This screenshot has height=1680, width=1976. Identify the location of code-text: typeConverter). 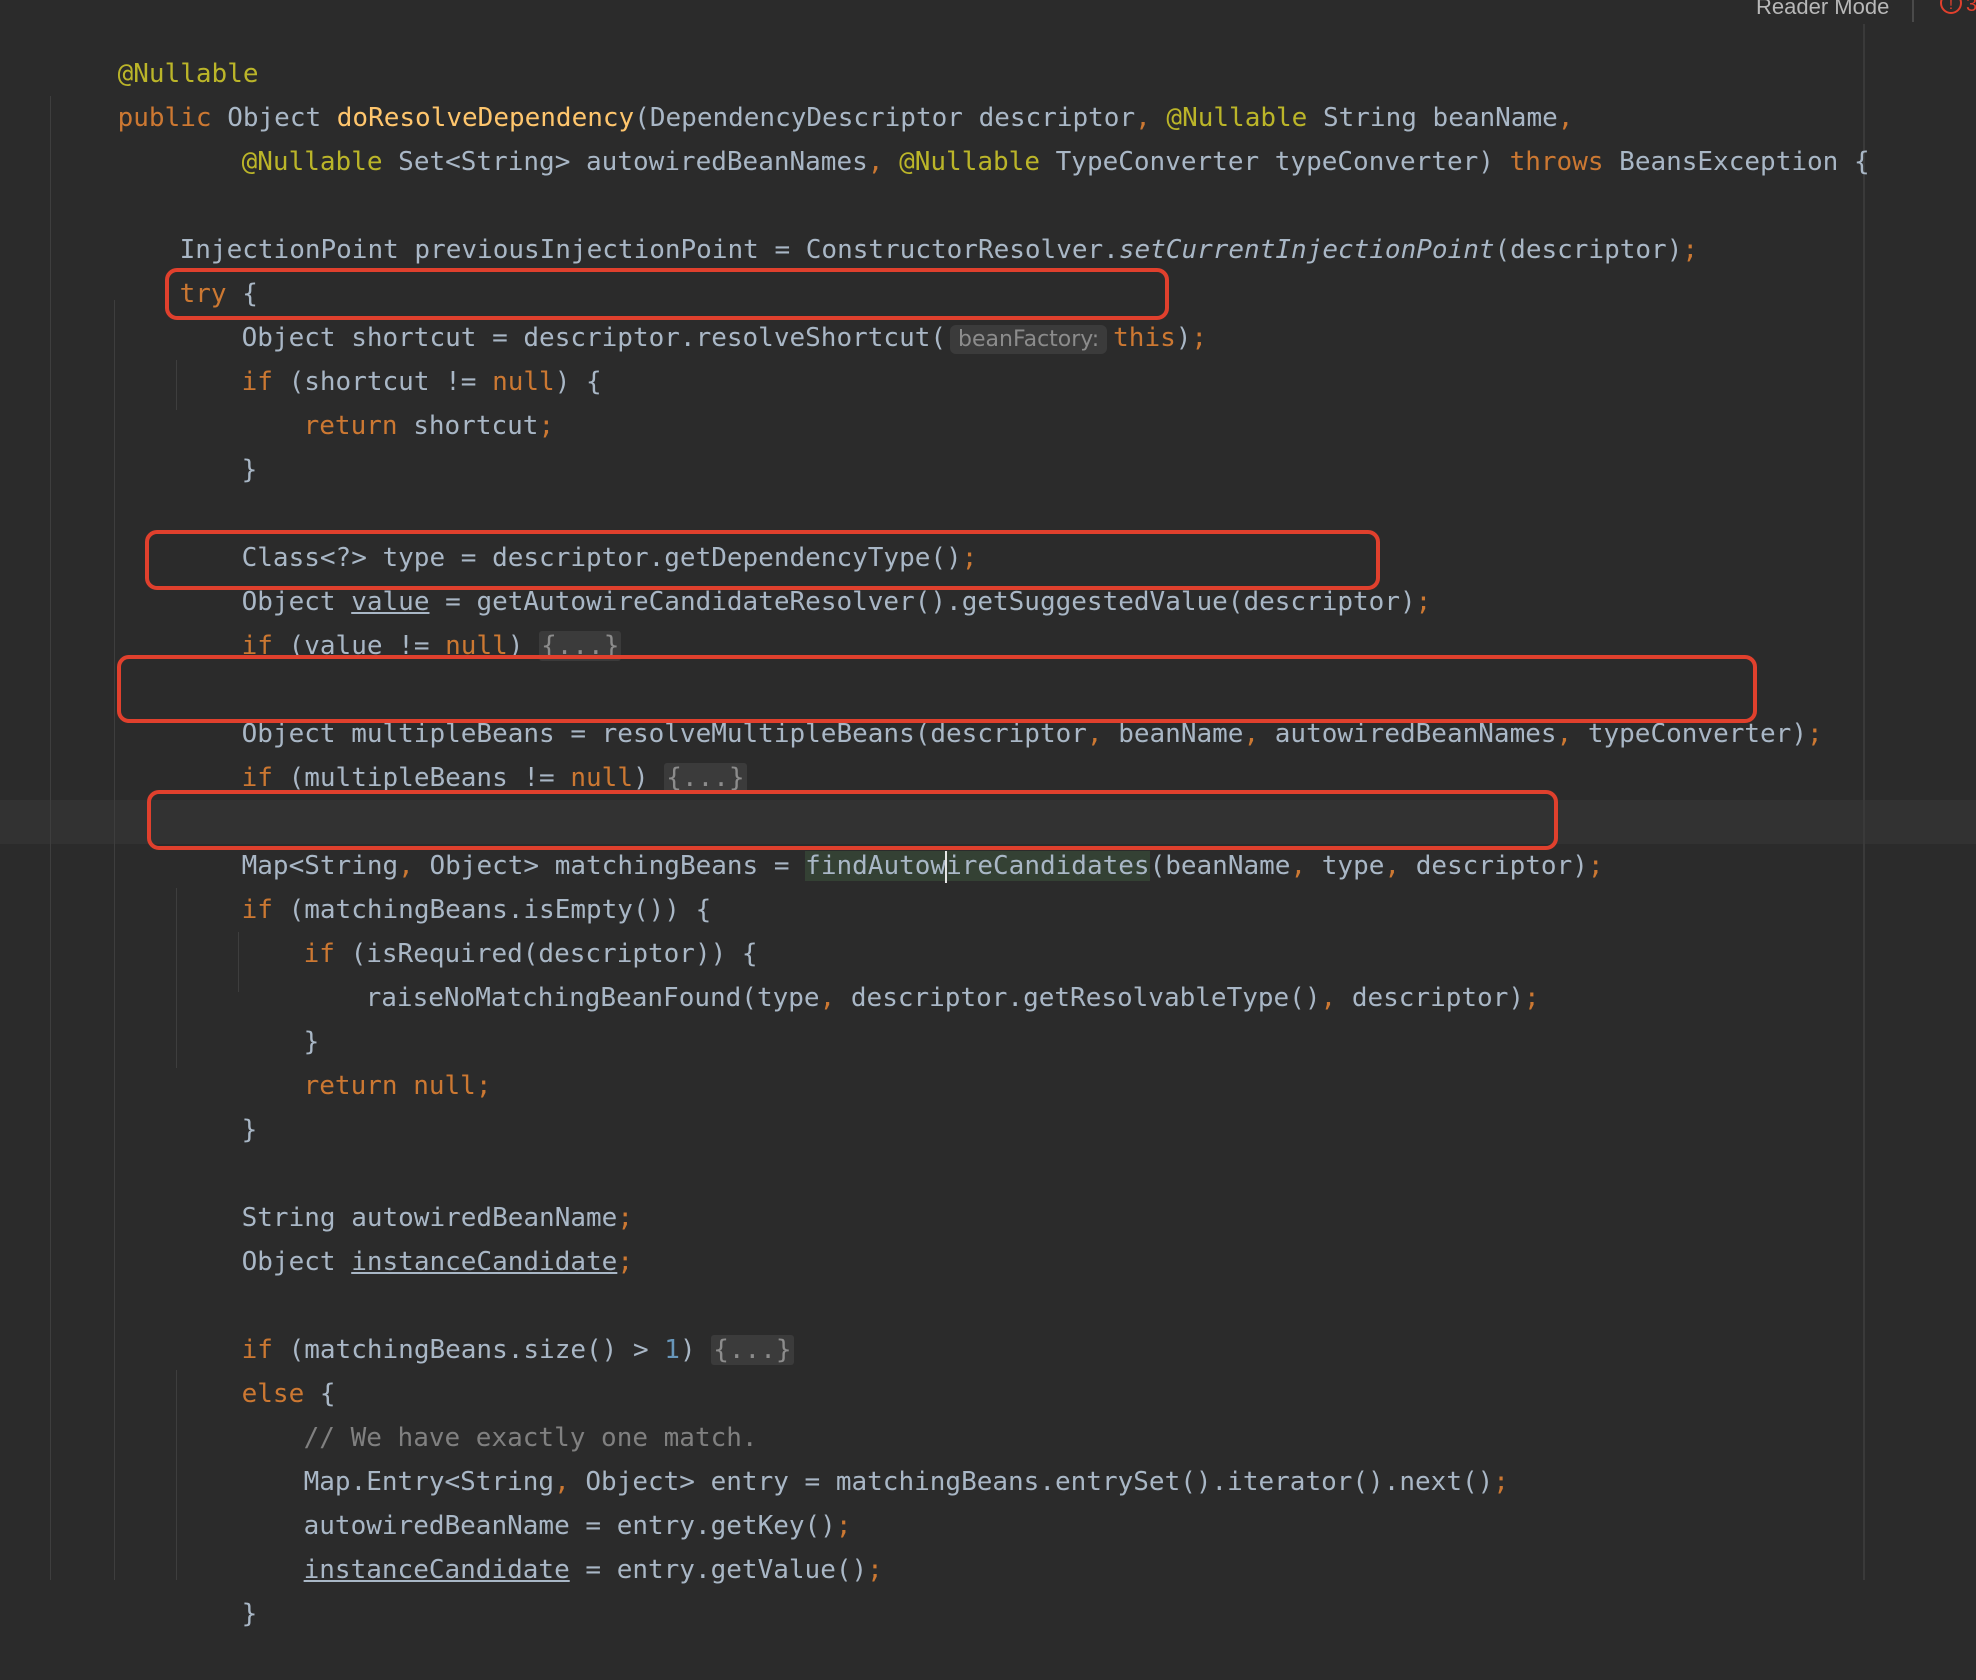
(1697, 734).